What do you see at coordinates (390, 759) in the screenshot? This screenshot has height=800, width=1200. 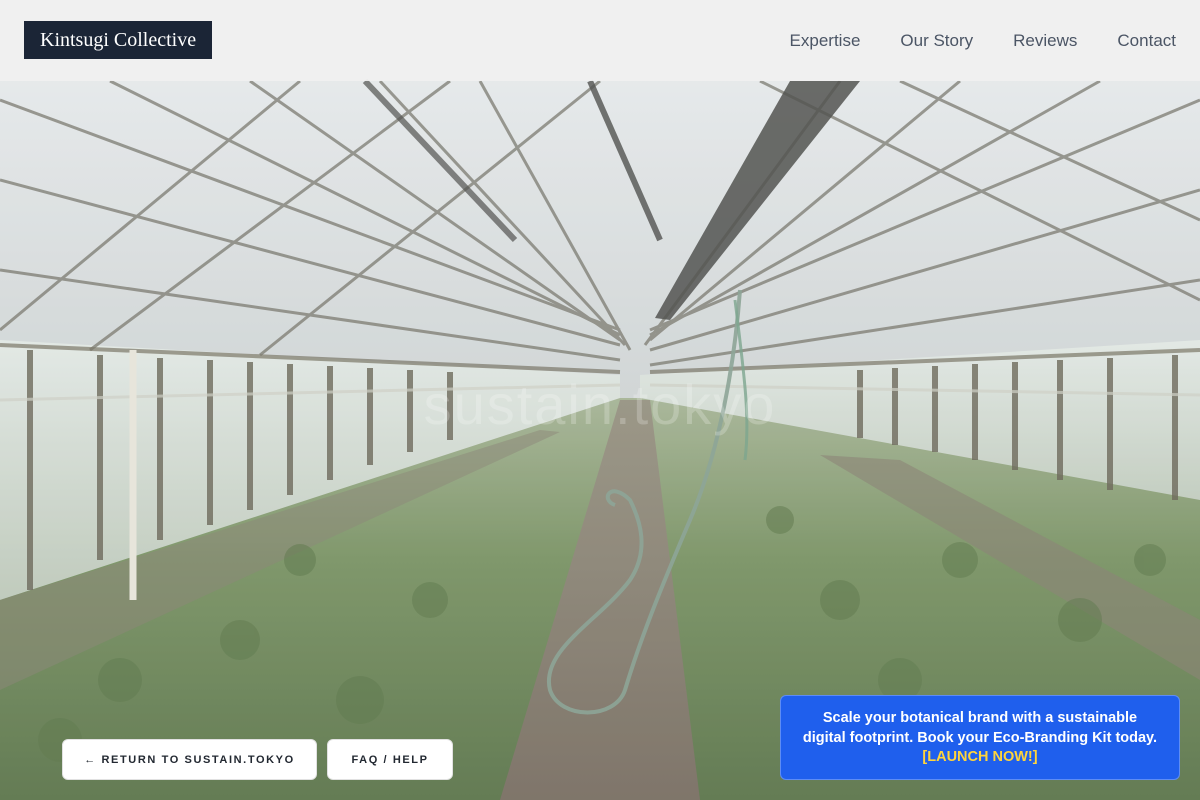 I see `faq-help-button: FAQ / HELP` at bounding box center [390, 759].